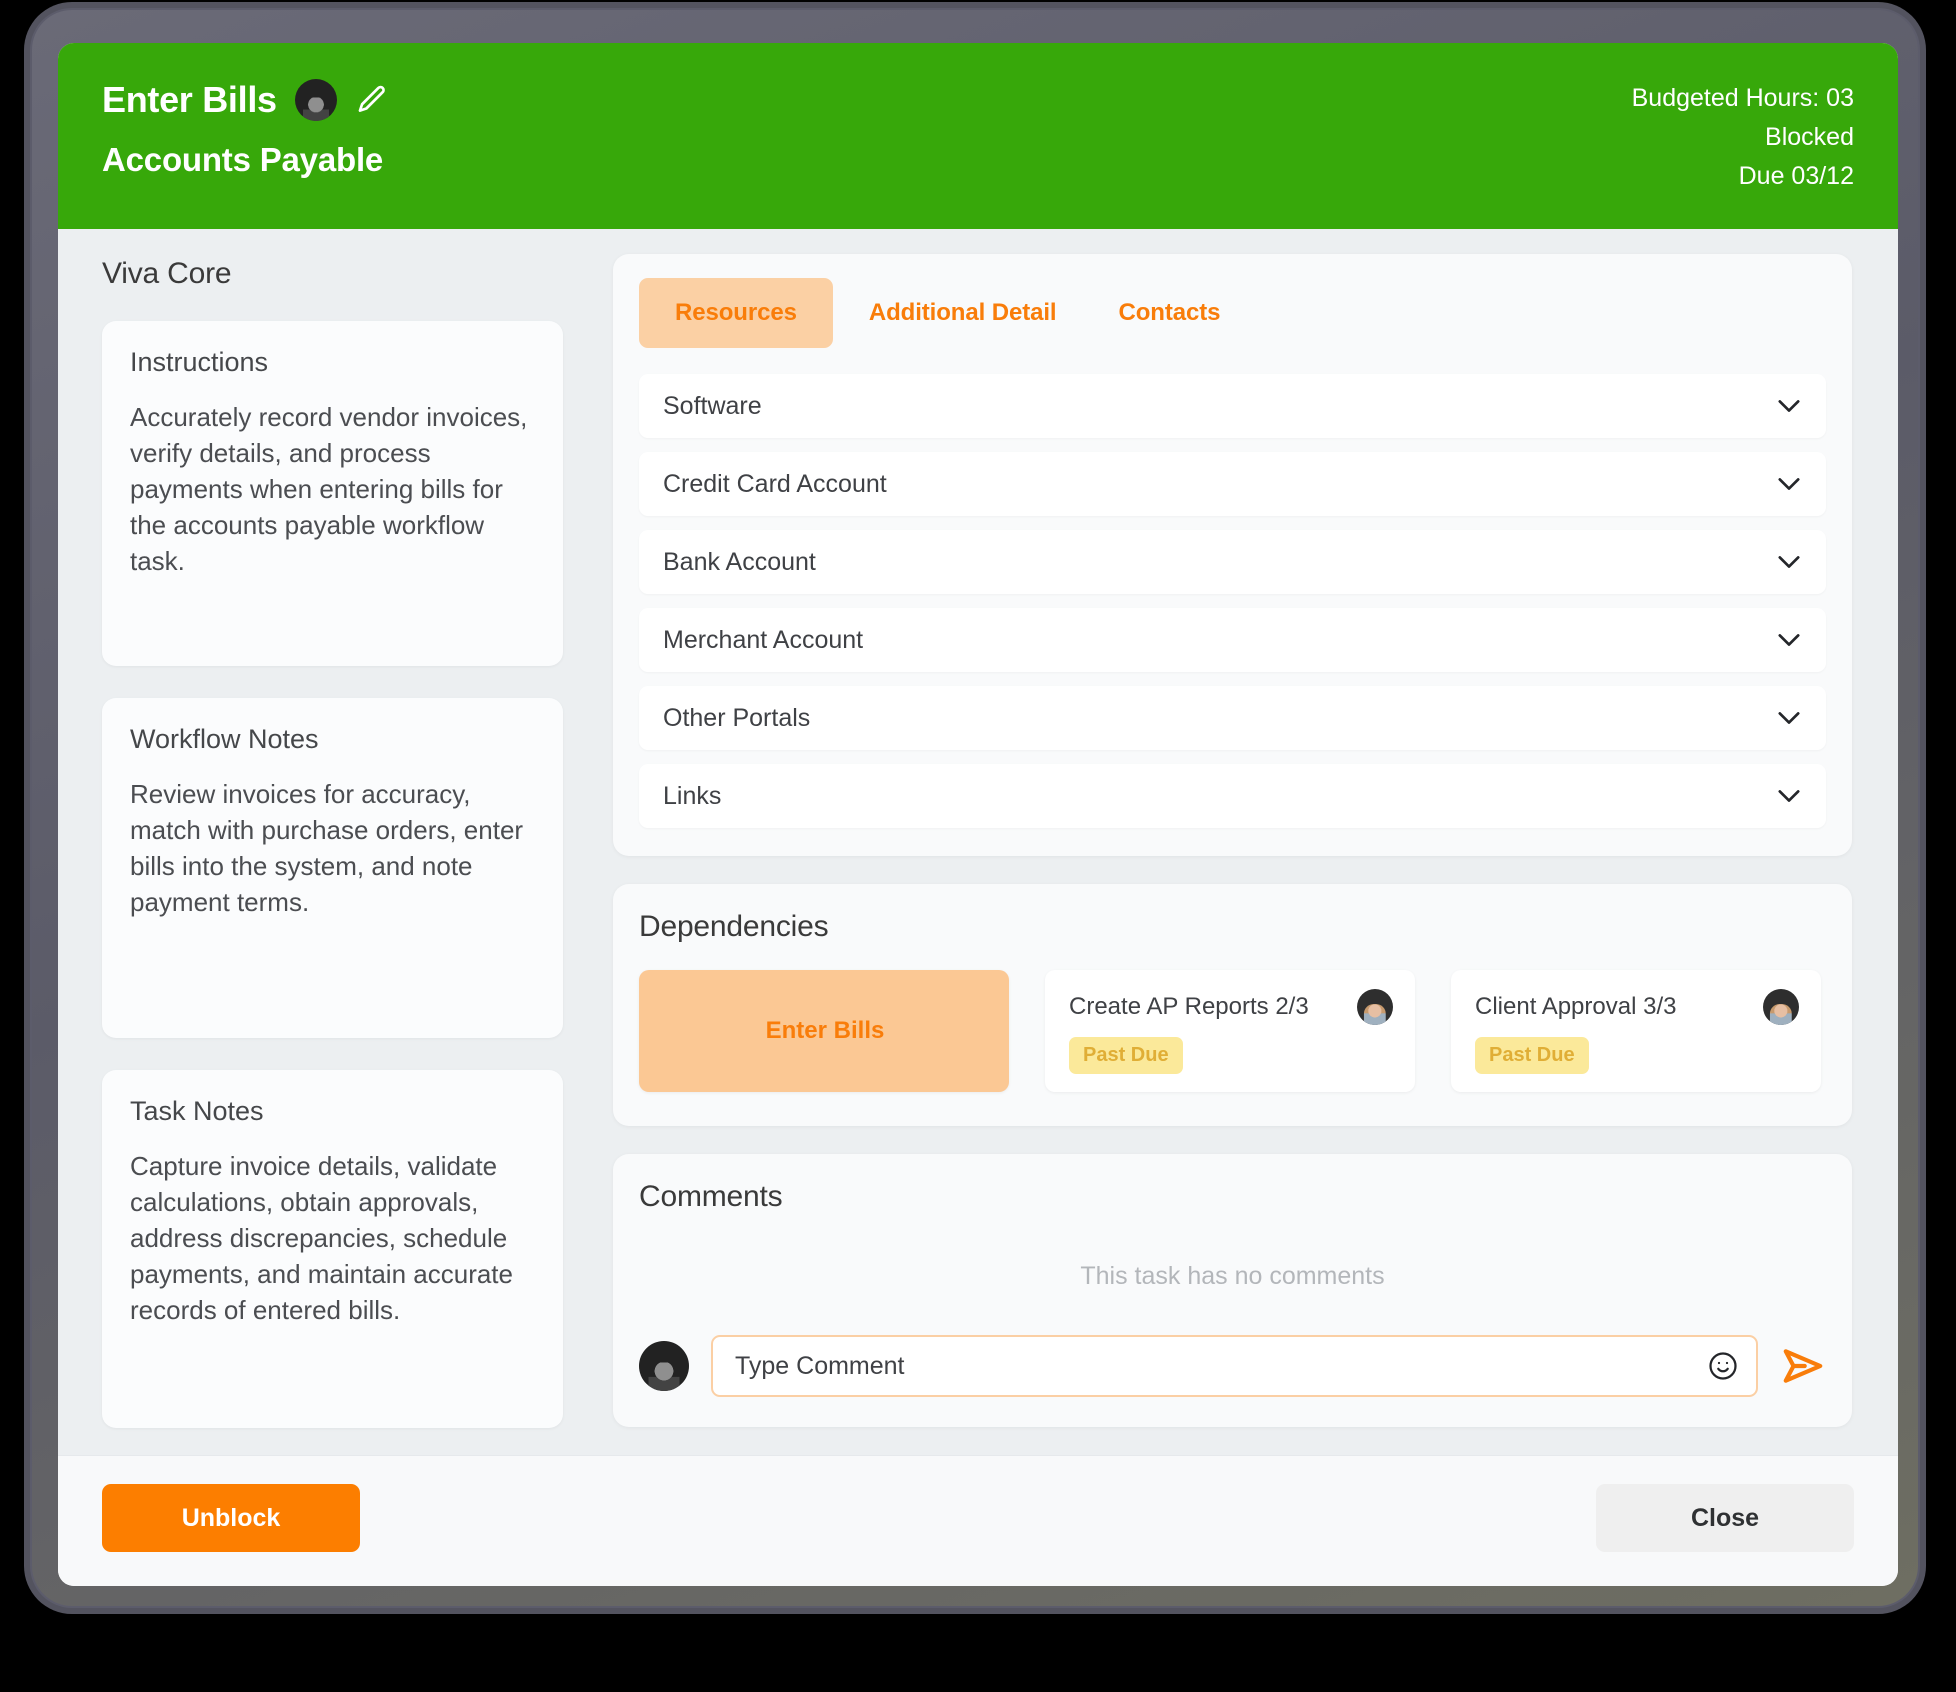  What do you see at coordinates (189, 99) in the screenshot?
I see `page-title: Enter Bills` at bounding box center [189, 99].